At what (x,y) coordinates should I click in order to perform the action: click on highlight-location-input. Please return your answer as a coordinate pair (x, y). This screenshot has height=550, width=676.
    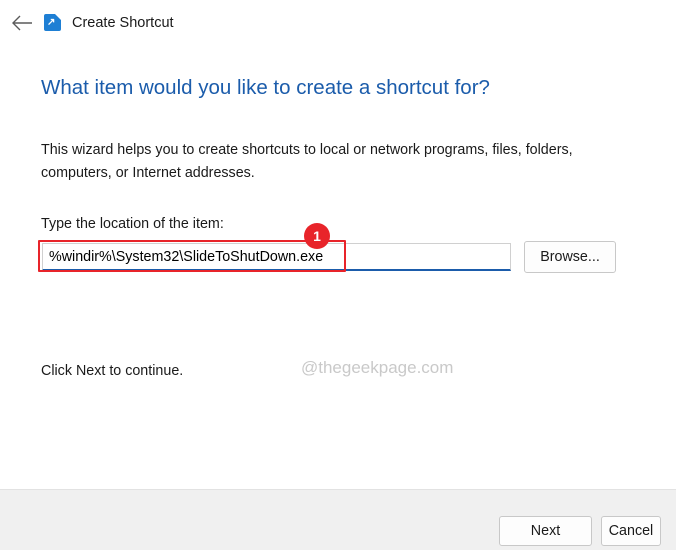
    Looking at the image, I should click on (192, 256).